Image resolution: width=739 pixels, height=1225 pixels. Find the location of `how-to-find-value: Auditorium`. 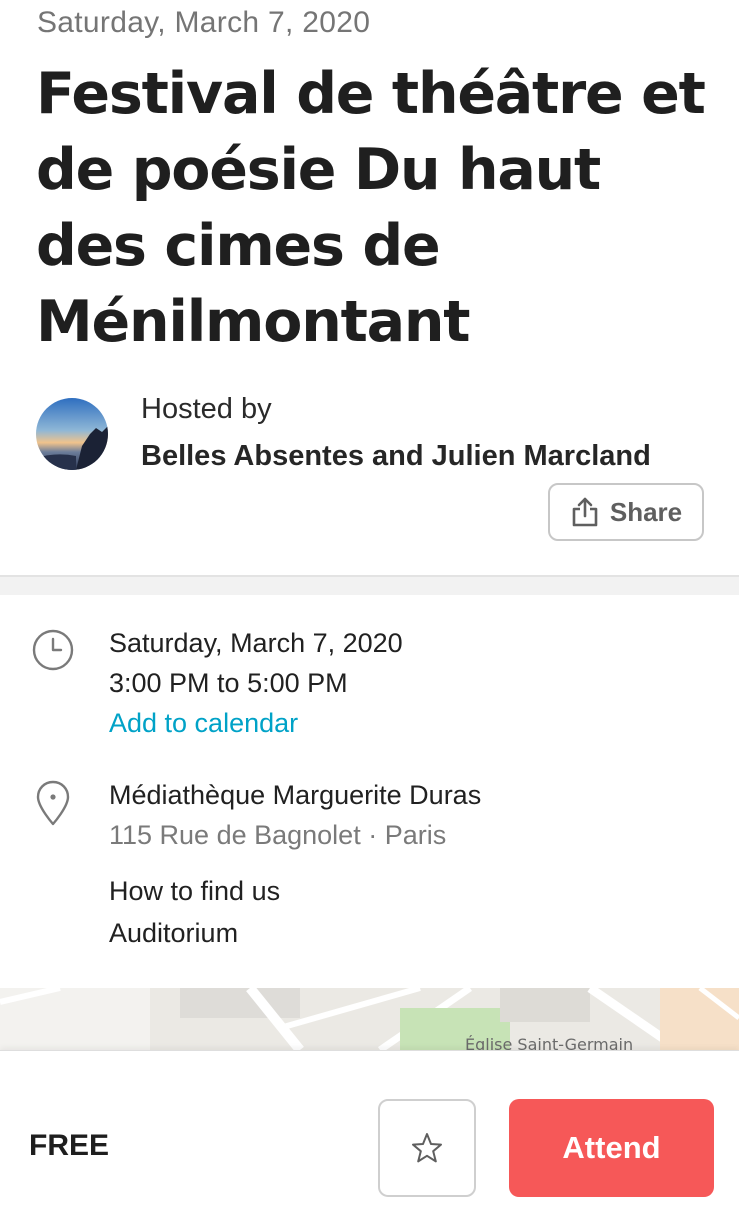

how-to-find-value: Auditorium is located at coordinates (174, 933).